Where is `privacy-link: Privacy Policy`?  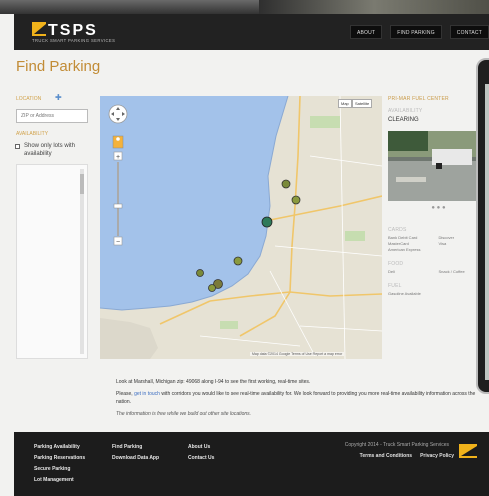 privacy-link: Privacy Policy is located at coordinates (437, 456).